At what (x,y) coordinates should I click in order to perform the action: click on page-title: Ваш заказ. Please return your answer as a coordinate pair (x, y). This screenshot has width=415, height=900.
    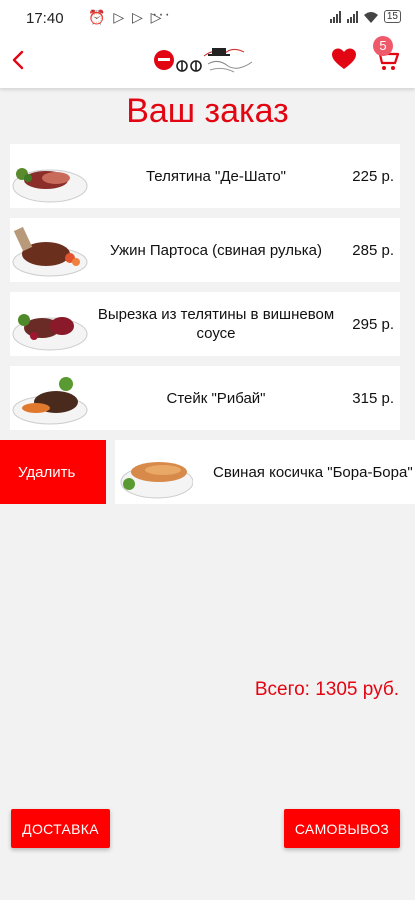
    Looking at the image, I should click on (207, 111).